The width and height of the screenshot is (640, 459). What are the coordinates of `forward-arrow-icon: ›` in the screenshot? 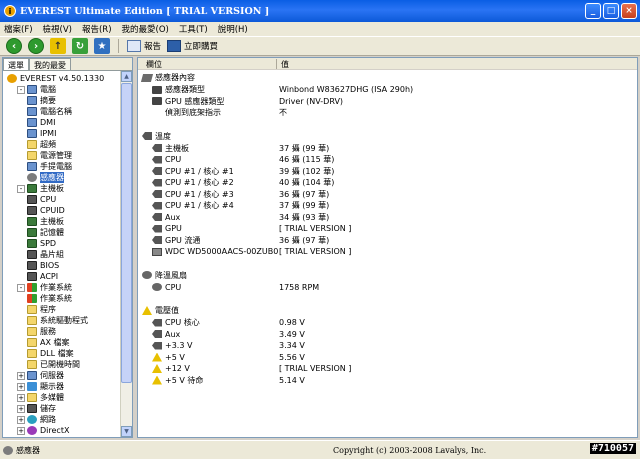 It's located at (36, 46).